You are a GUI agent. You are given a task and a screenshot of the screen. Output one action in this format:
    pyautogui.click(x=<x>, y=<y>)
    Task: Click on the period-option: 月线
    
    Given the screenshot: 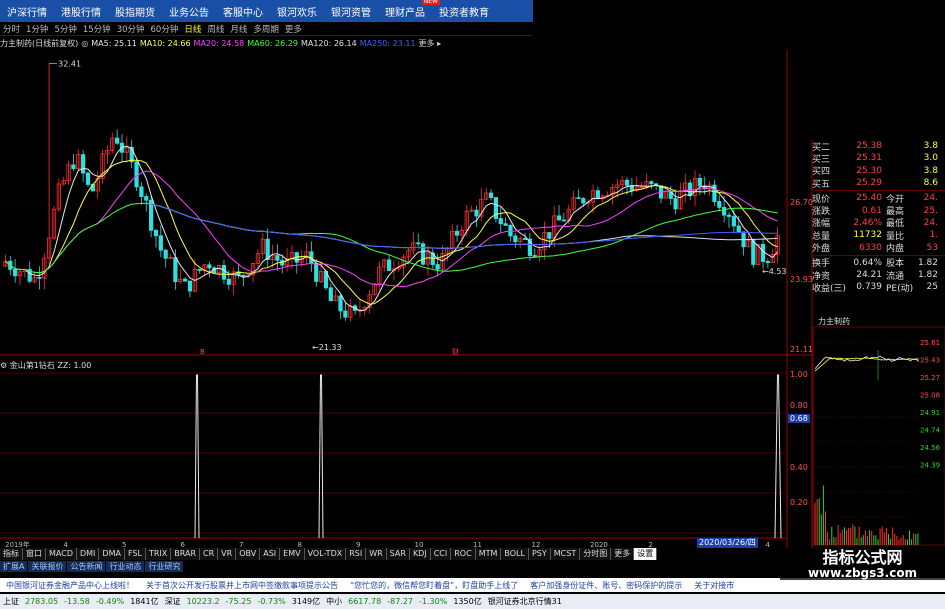 What is the action you would take?
    pyautogui.click(x=238, y=29)
    